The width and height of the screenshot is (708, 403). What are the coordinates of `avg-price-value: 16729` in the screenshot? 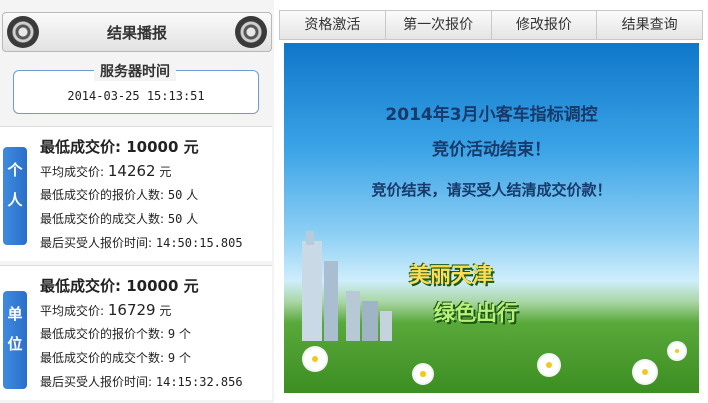 It's located at (131, 310).